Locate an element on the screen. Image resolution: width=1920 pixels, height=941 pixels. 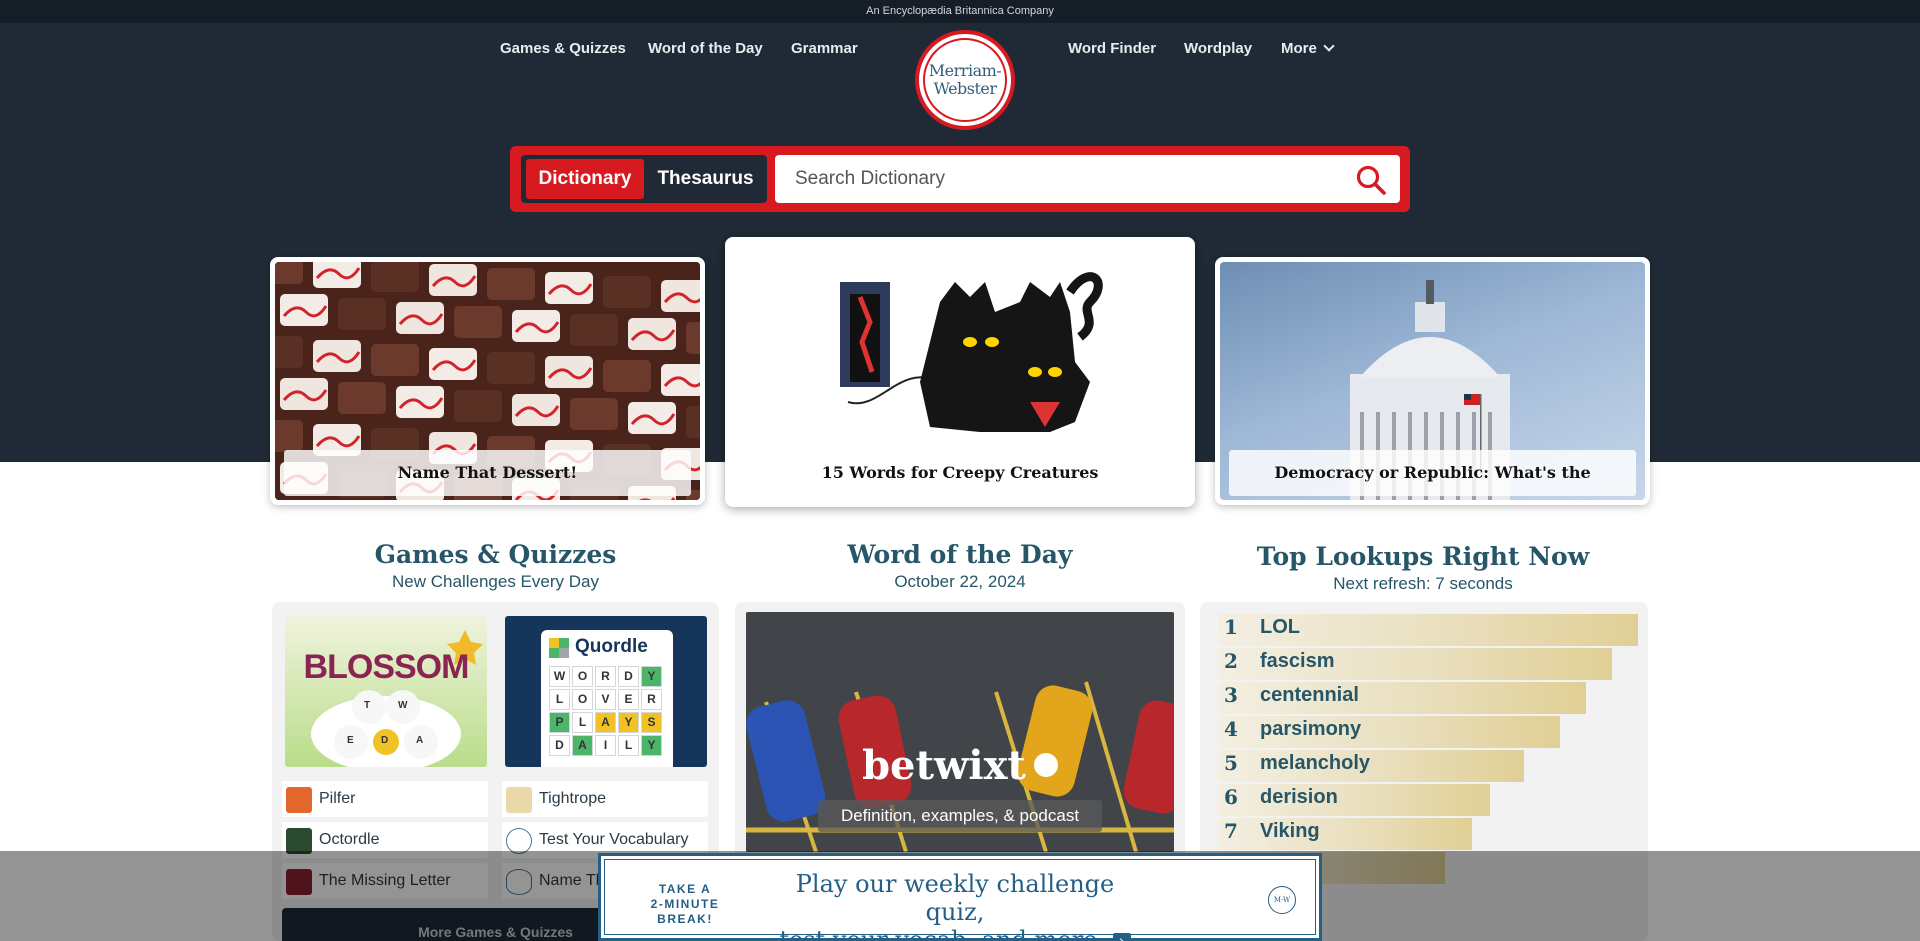
games-title: Games & Quizzes is located at coordinates (495, 554).